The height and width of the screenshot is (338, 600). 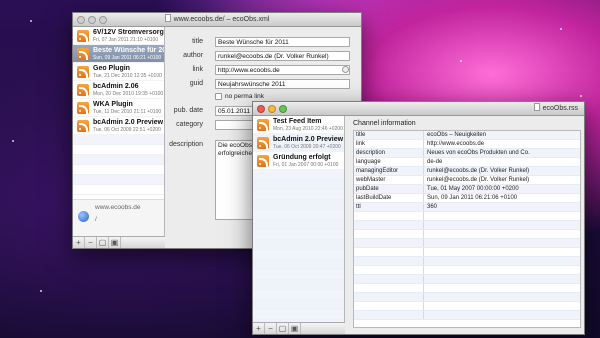 What do you see at coordinates (197, 41) in the screenshot?
I see `title-label: title` at bounding box center [197, 41].